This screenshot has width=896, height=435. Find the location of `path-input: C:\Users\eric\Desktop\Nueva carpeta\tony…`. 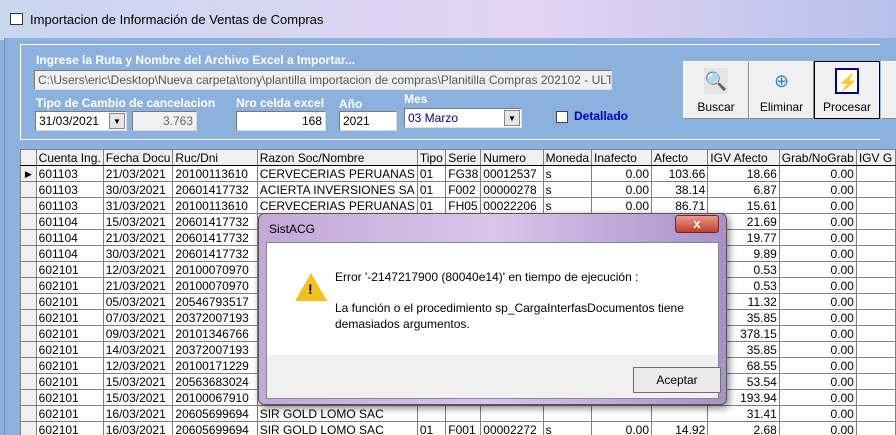

path-input: C:\Users\eric\Desktop\Nueva carpeta\tony… is located at coordinates (323, 80).